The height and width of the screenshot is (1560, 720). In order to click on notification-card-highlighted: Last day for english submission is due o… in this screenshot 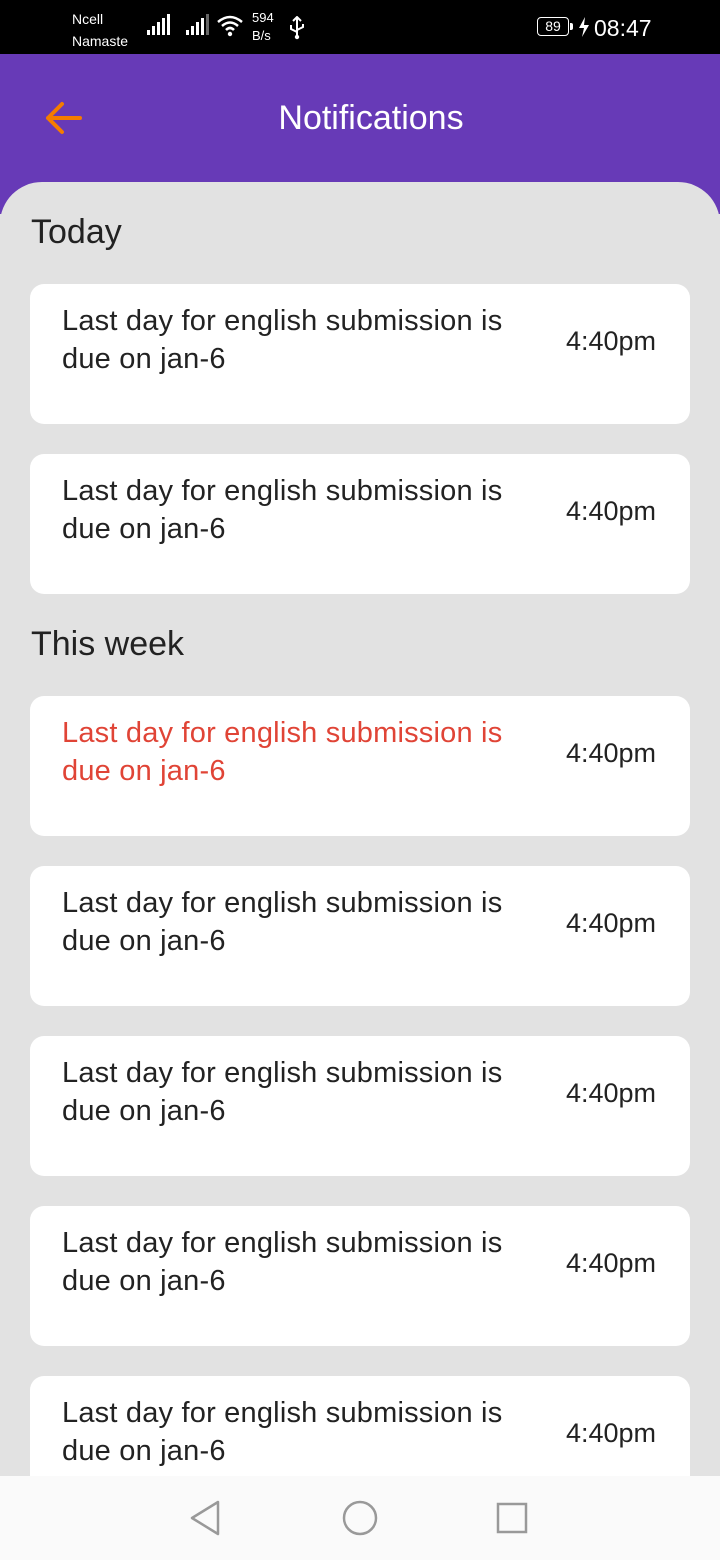, I will do `click(360, 766)`.